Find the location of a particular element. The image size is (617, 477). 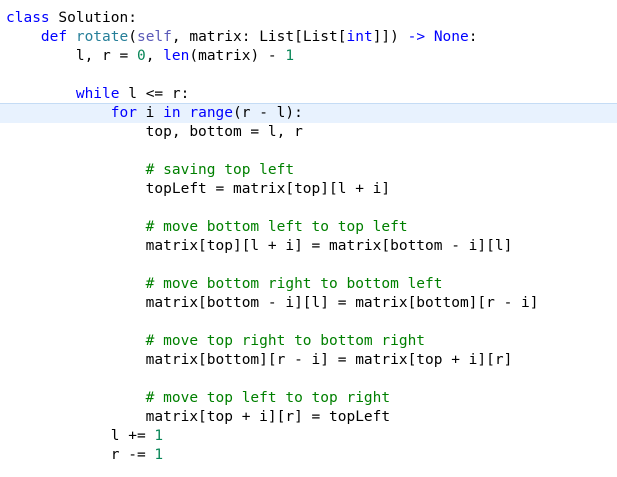

code-token: 0 is located at coordinates (141, 56).